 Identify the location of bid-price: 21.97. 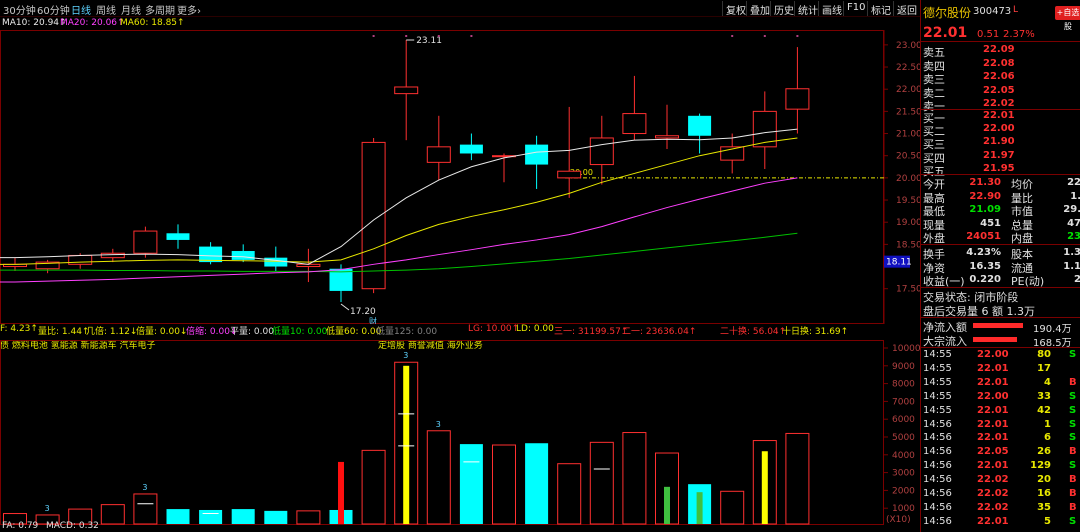
(999, 155).